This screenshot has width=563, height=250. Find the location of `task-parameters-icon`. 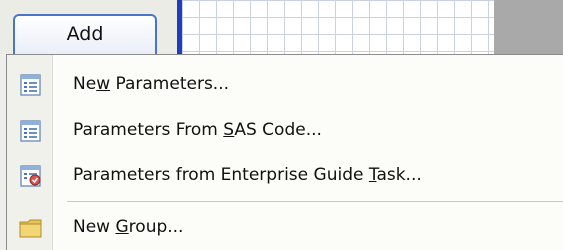

task-parameters-icon is located at coordinates (31, 176).